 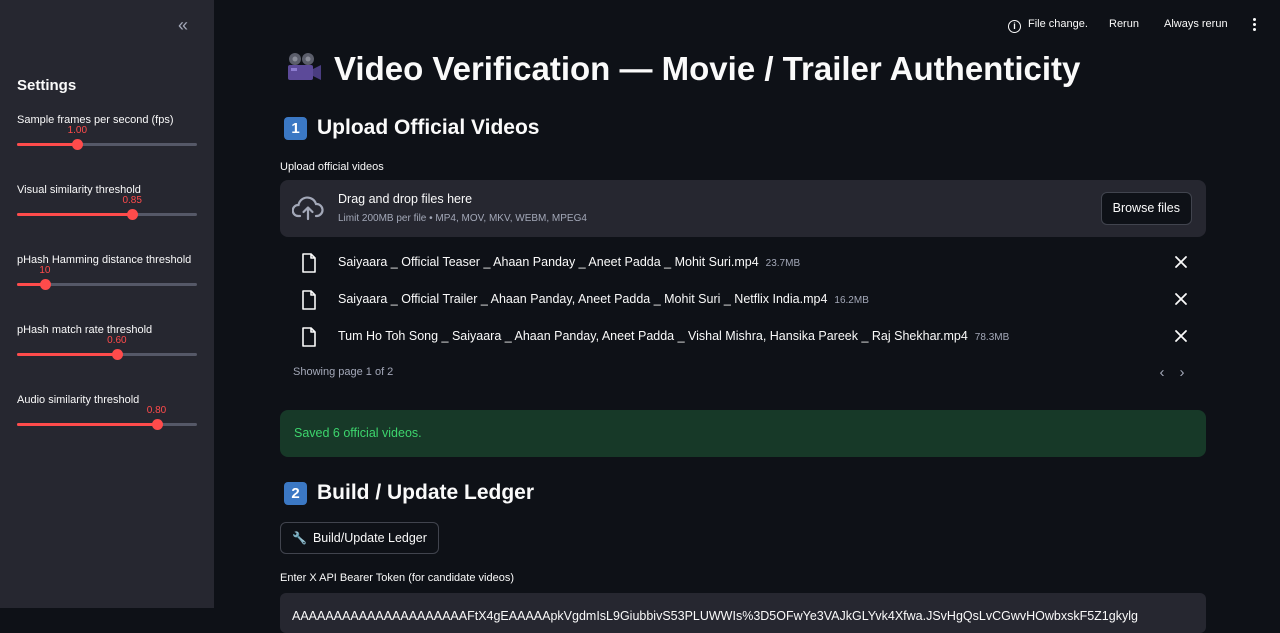 I want to click on file-size: 23.7MB, so click(x=783, y=263).